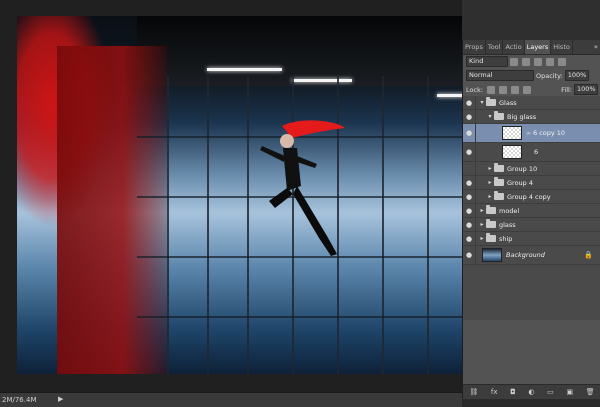 The height and width of the screenshot is (407, 600). I want to click on document-size: 2M/76.4M, so click(19, 400).